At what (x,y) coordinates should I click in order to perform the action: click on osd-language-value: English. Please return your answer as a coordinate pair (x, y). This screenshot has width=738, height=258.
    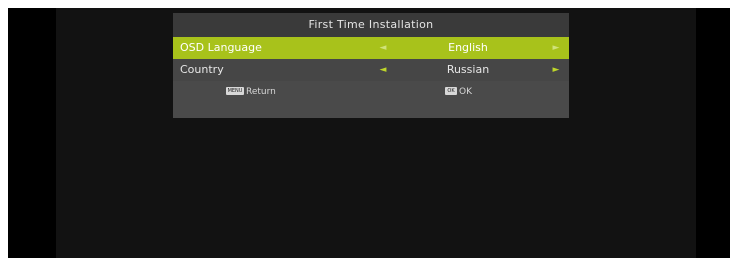
    Looking at the image, I should click on (468, 47).